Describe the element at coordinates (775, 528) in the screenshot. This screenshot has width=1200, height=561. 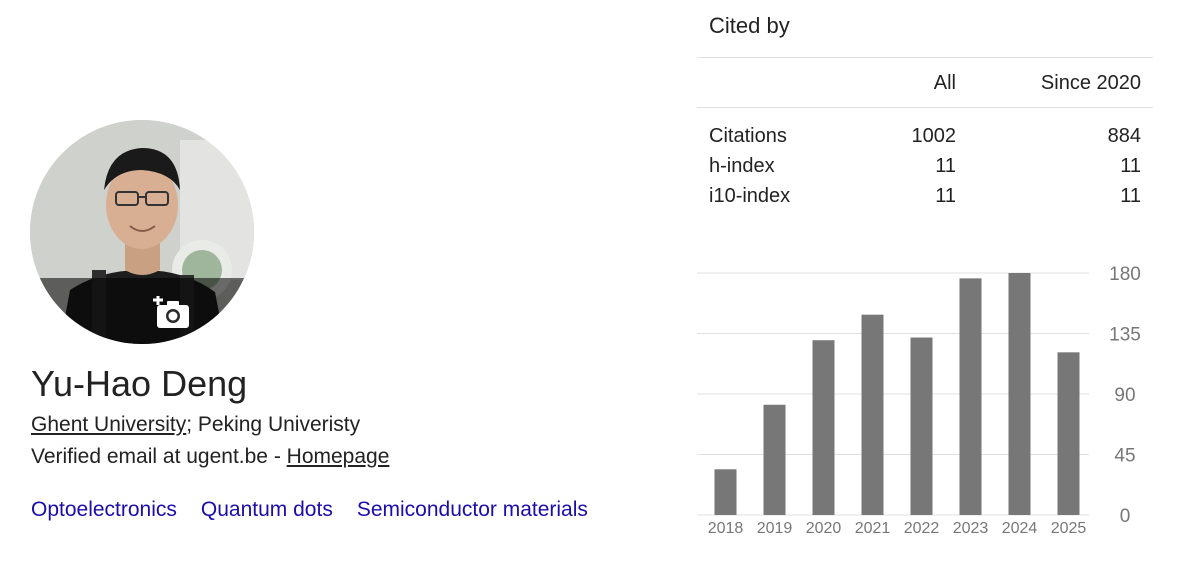
I see `x-tick-label: 2019` at that location.